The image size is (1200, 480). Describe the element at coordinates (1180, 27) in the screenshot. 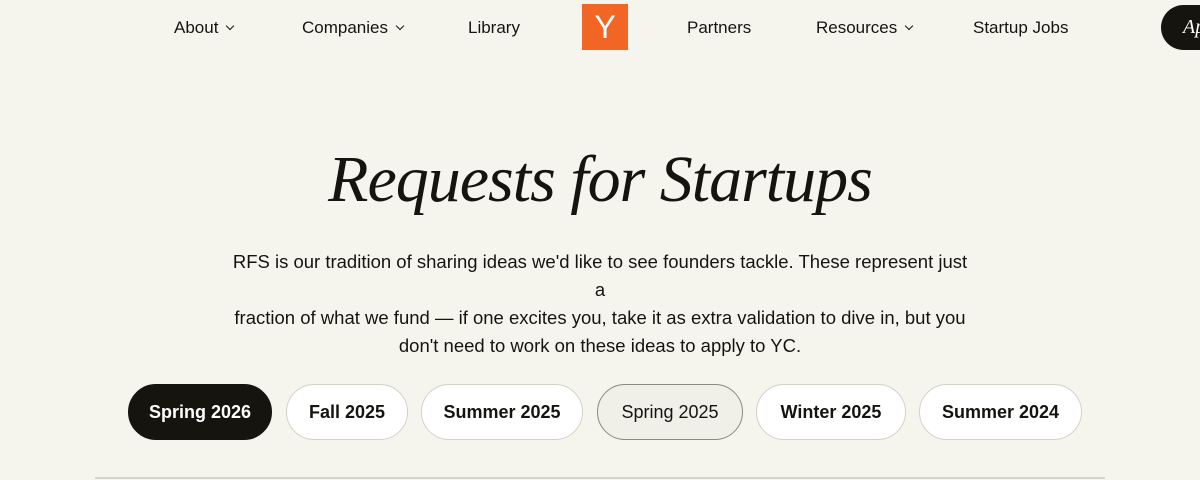

I see `apply-button: Ap` at that location.